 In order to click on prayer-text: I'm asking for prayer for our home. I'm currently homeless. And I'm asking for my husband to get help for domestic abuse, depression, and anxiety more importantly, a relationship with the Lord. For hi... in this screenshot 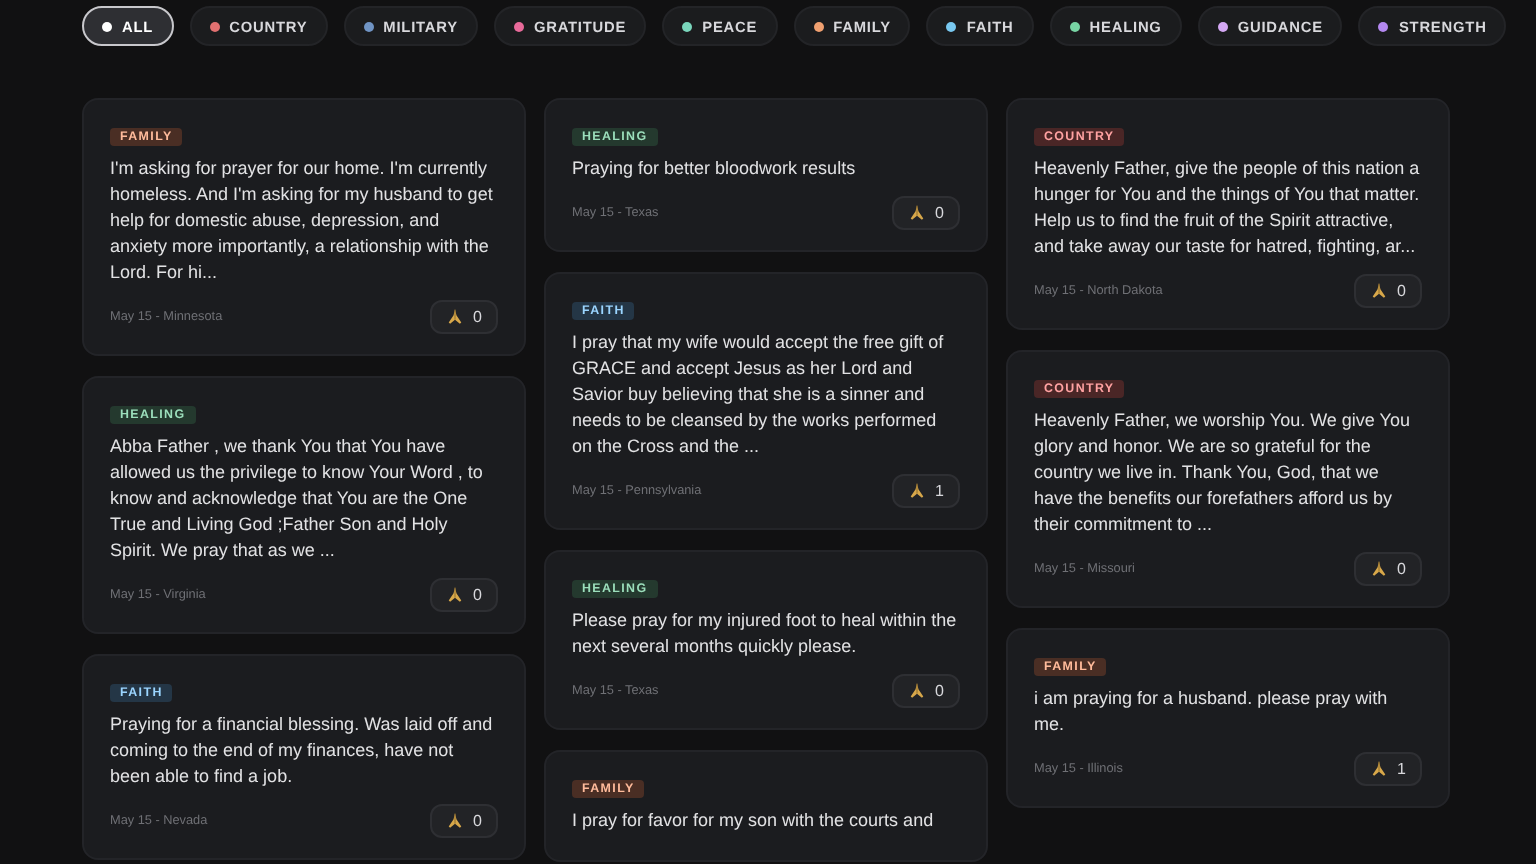, I will do `click(302, 221)`.